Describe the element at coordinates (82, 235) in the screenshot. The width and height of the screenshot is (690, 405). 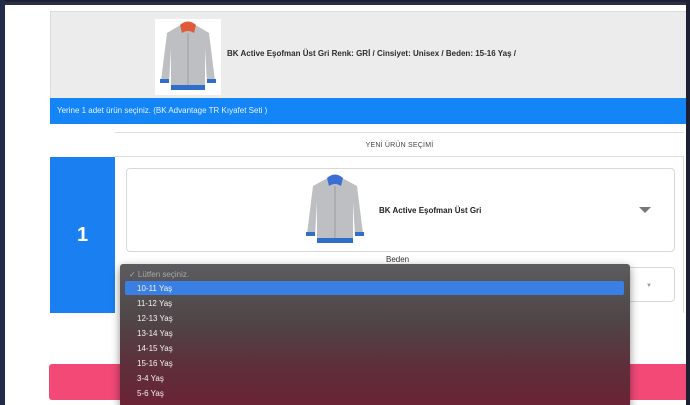
I see `selection-index: 1` at that location.